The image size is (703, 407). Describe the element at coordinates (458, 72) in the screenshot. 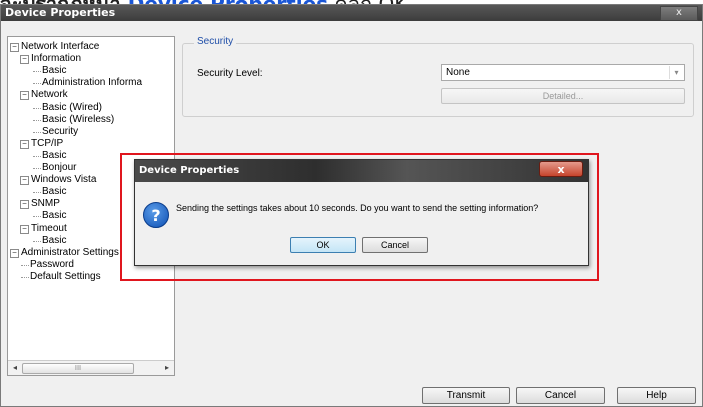

I see `security-level-value: None` at that location.